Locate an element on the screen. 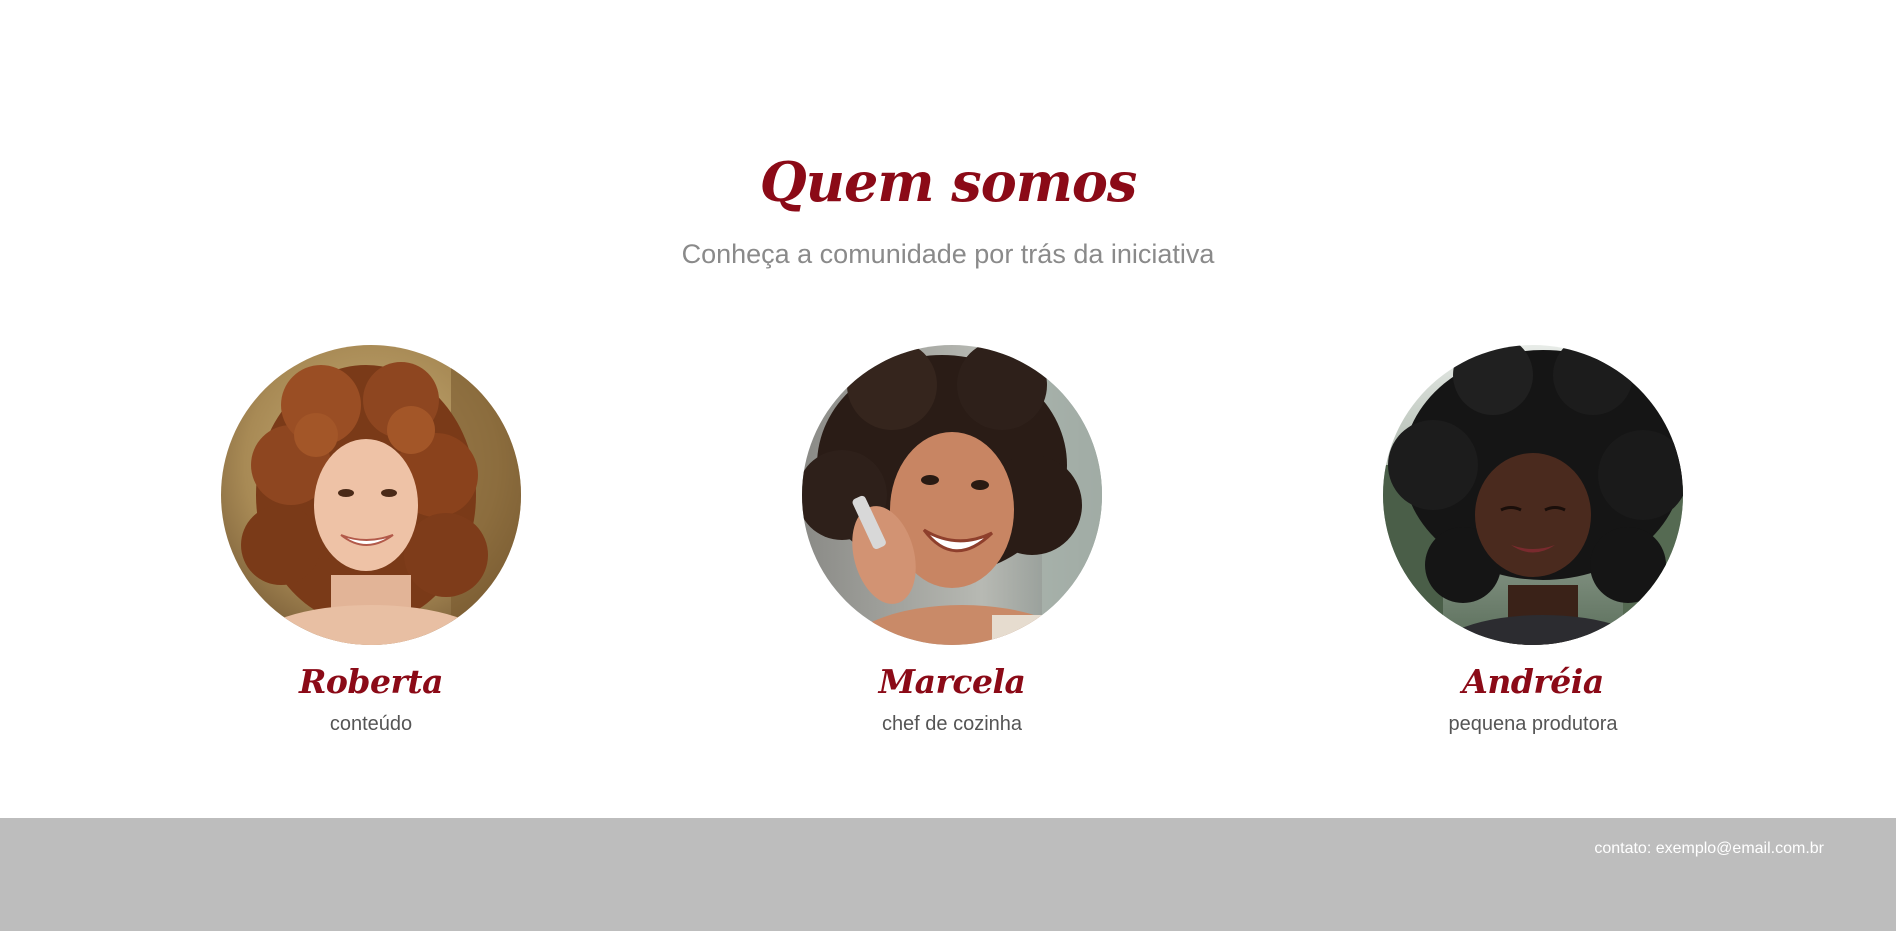  woman-curly-red-hair-photo is located at coordinates (371, 495).